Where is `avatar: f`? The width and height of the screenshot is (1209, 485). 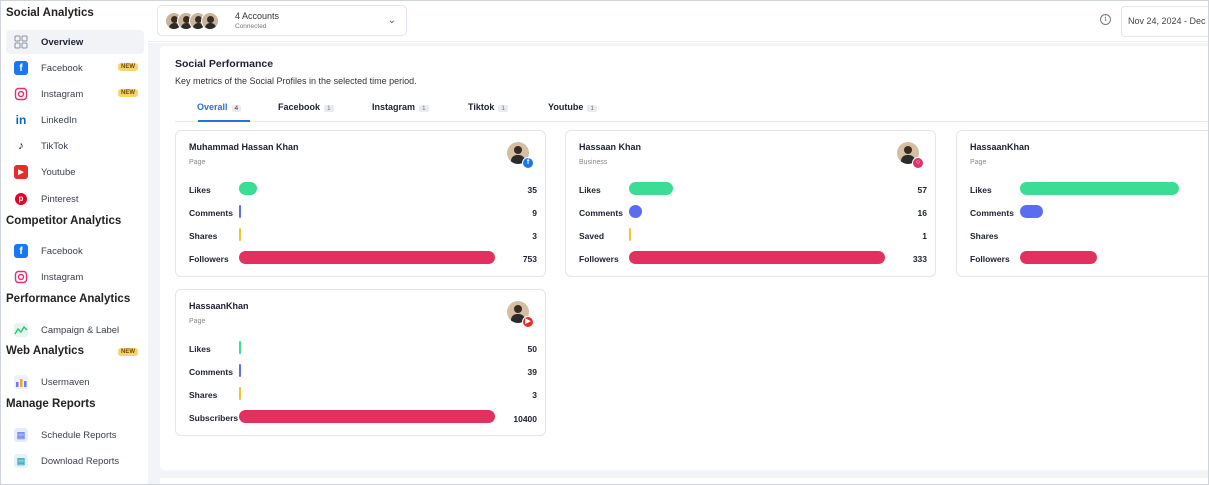 avatar: f is located at coordinates (520, 155).